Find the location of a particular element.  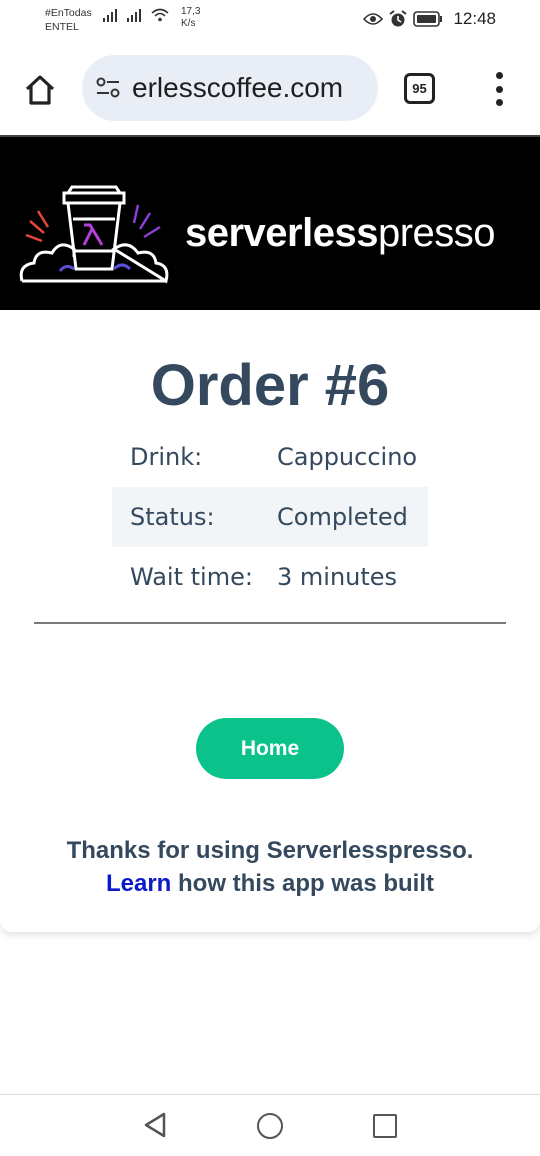

thanks-text: Thanks for using Serverlesspresso. is located at coordinates (270, 850).